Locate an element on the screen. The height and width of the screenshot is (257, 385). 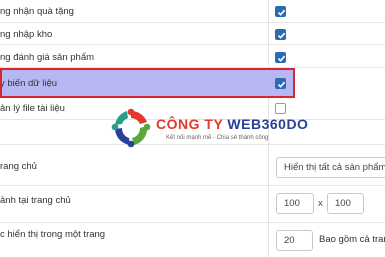
setting-row: ng đánh giá sản phẩm is located at coordinates (192, 56).